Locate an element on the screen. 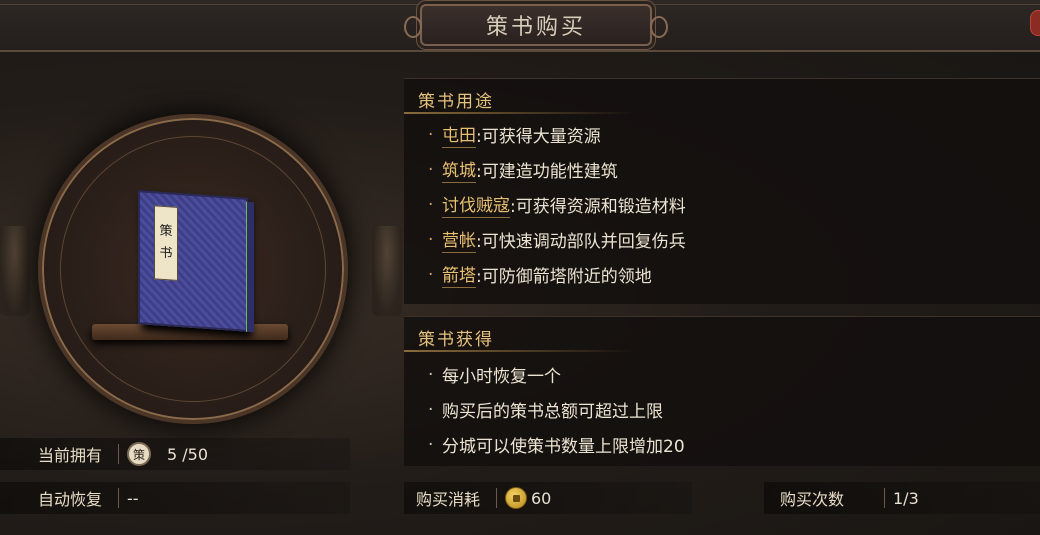 The height and width of the screenshot is (535, 1040). count-divider is located at coordinates (884, 498).